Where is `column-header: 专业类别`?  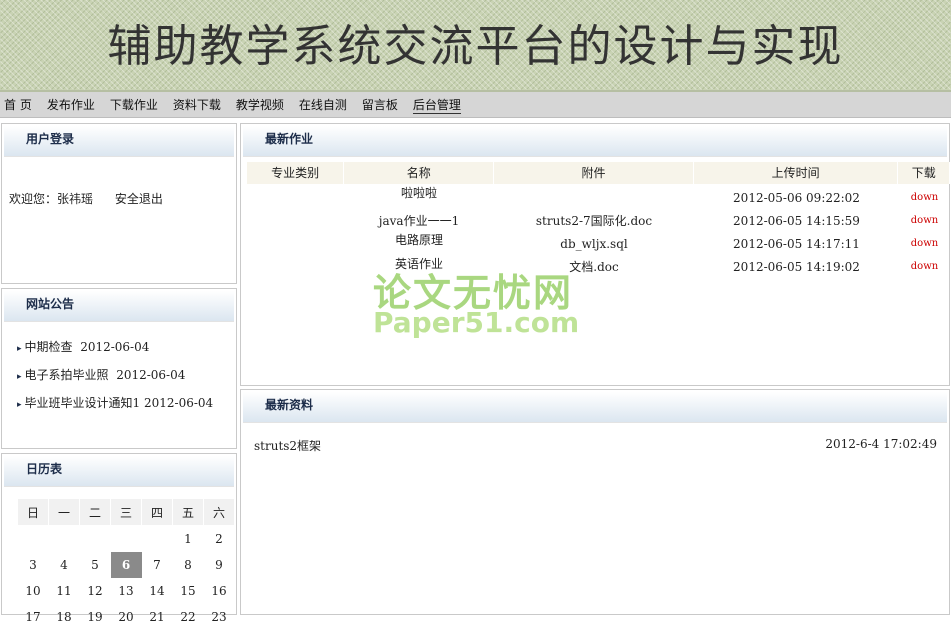
column-header: 专业类别 is located at coordinates (296, 173).